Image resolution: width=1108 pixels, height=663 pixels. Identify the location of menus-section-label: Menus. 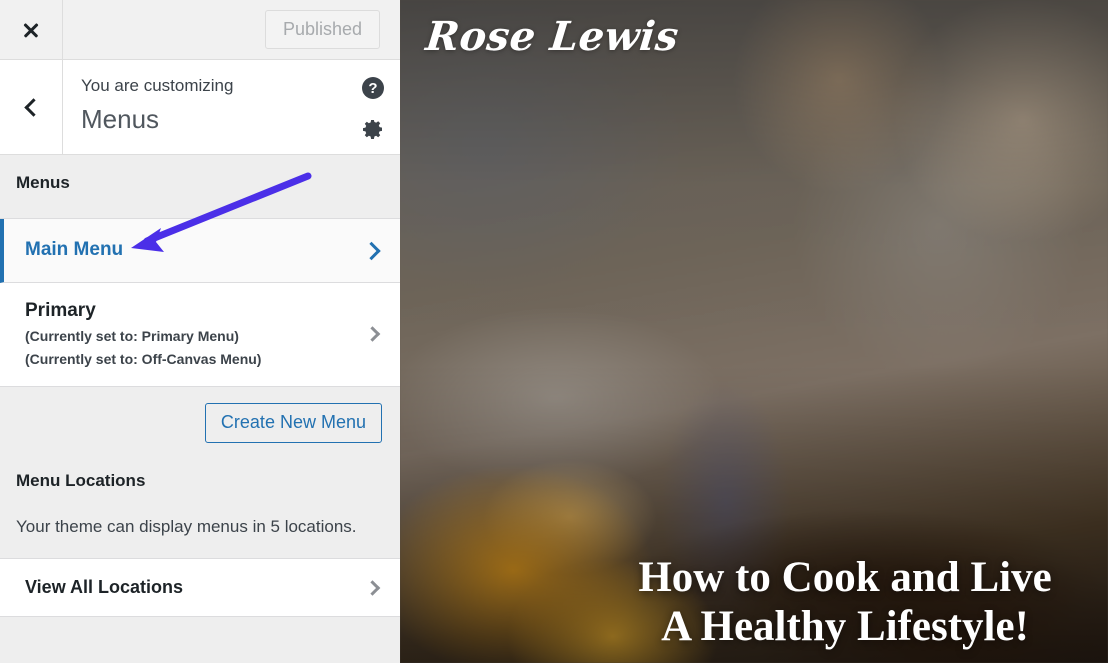
(200, 187).